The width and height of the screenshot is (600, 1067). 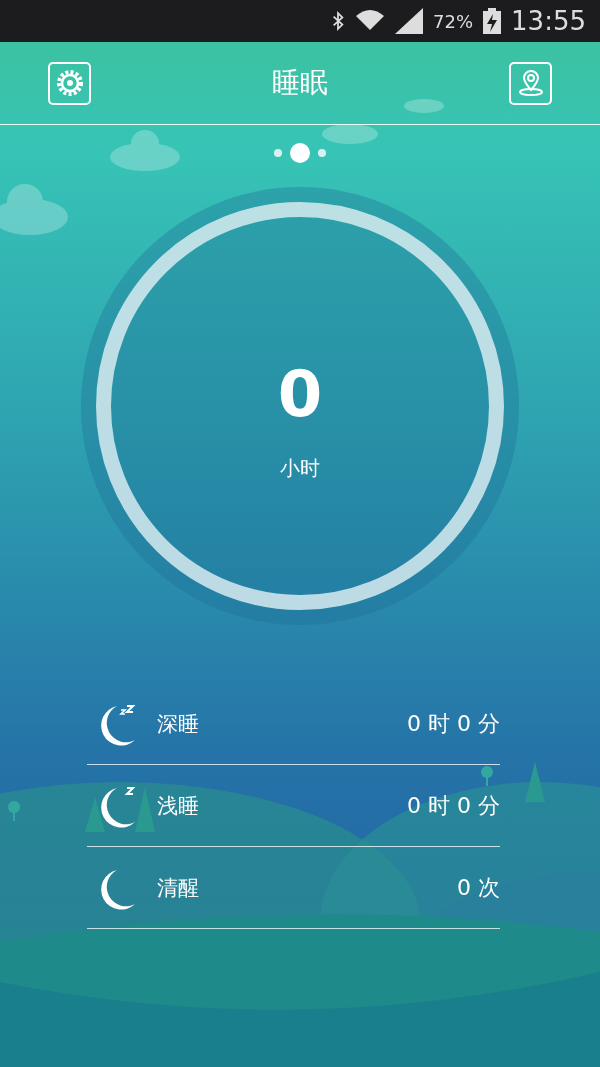 I want to click on settings-button, so click(x=69, y=83).